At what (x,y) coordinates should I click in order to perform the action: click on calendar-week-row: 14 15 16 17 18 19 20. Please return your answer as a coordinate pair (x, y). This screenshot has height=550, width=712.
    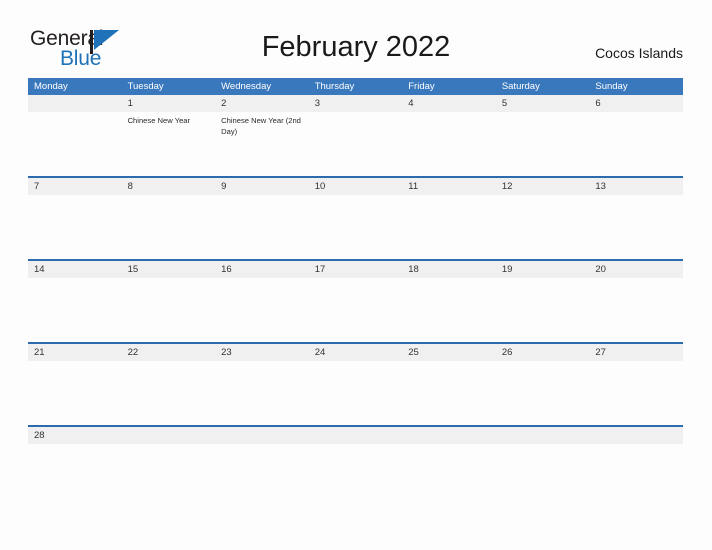
    Looking at the image, I should click on (355, 300).